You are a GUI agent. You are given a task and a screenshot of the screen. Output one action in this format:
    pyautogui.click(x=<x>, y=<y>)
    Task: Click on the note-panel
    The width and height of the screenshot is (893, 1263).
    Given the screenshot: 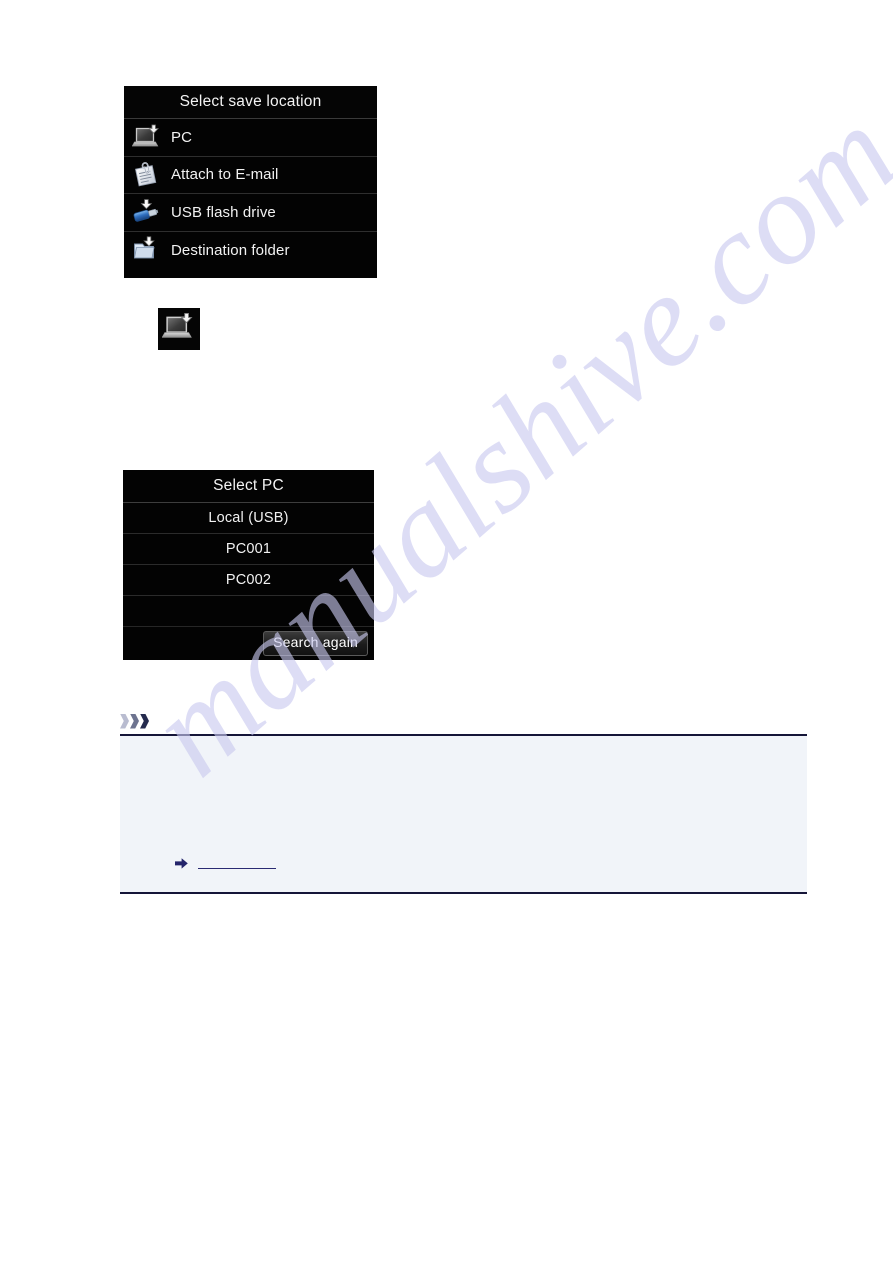 What is the action you would take?
    pyautogui.click(x=463, y=814)
    